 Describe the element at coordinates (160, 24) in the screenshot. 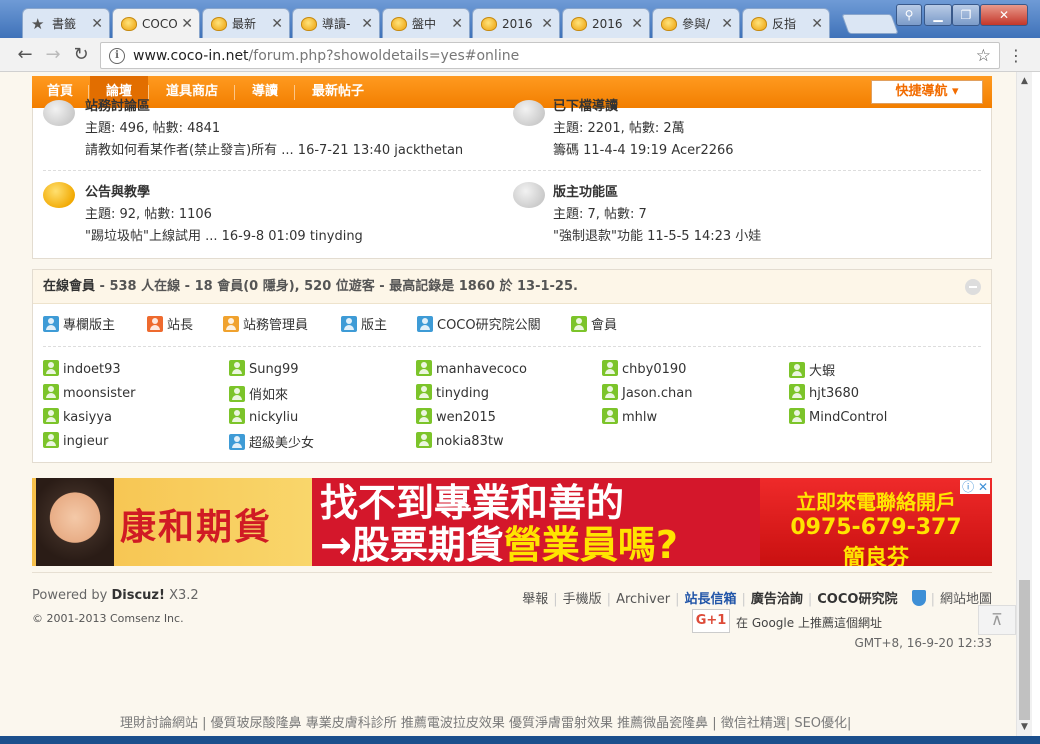

I see `tab-label: COCO` at that location.